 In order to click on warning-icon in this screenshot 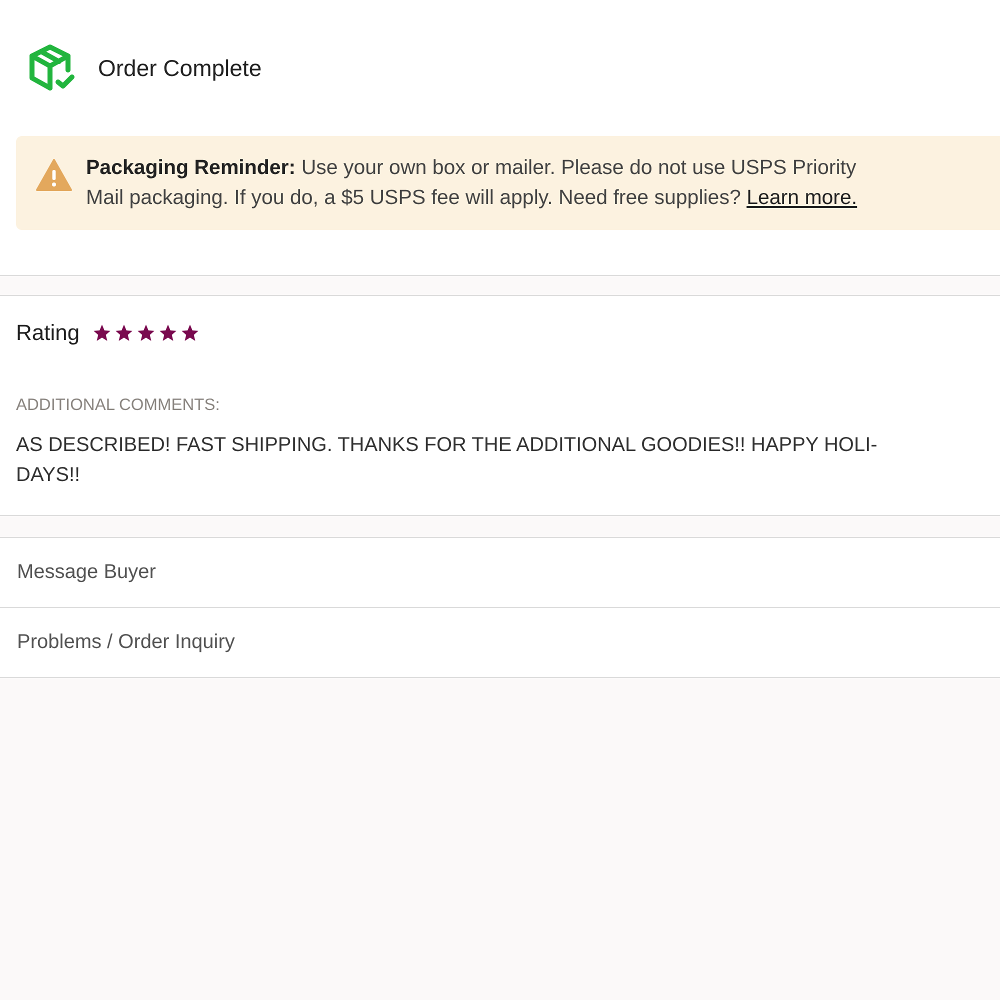, I will do `click(54, 175)`.